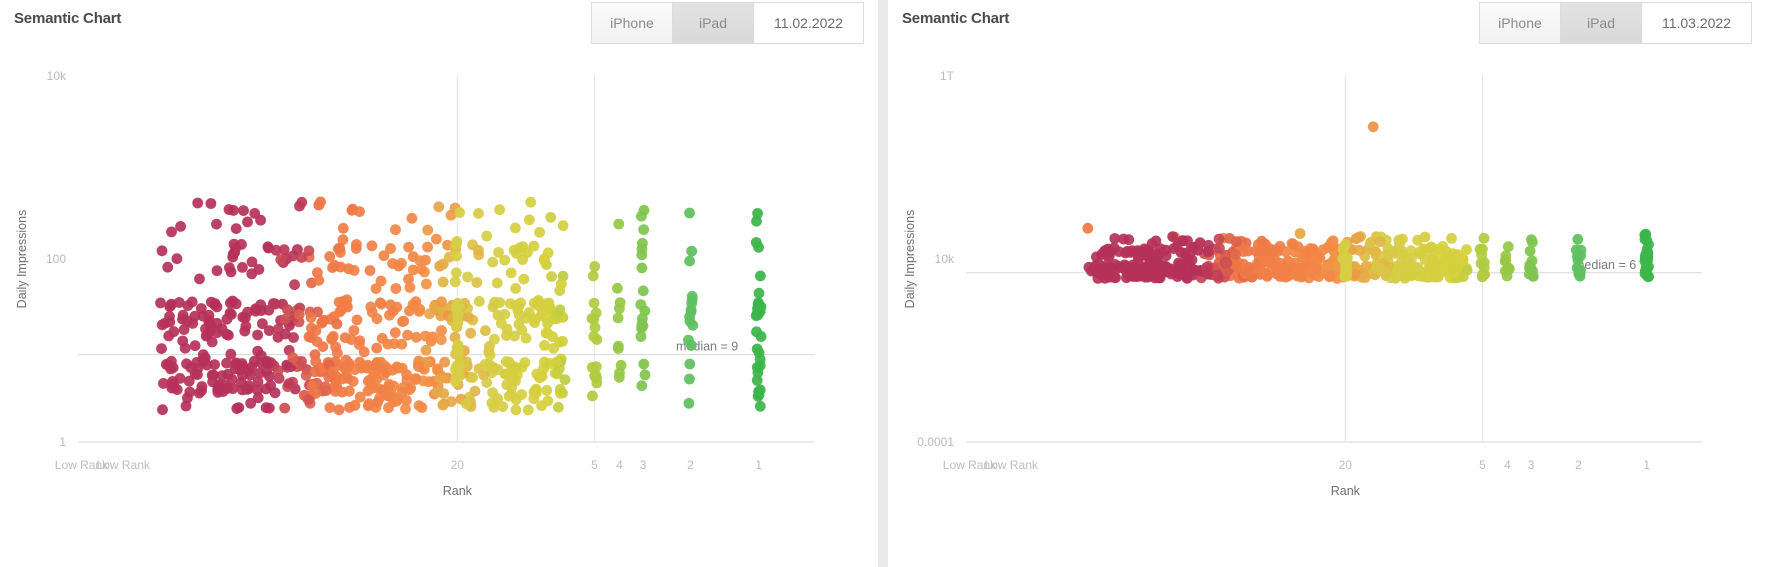 Image resolution: width=1766 pixels, height=567 pixels. What do you see at coordinates (935, 442) in the screenshot?
I see `svg-text: 0.0001` at bounding box center [935, 442].